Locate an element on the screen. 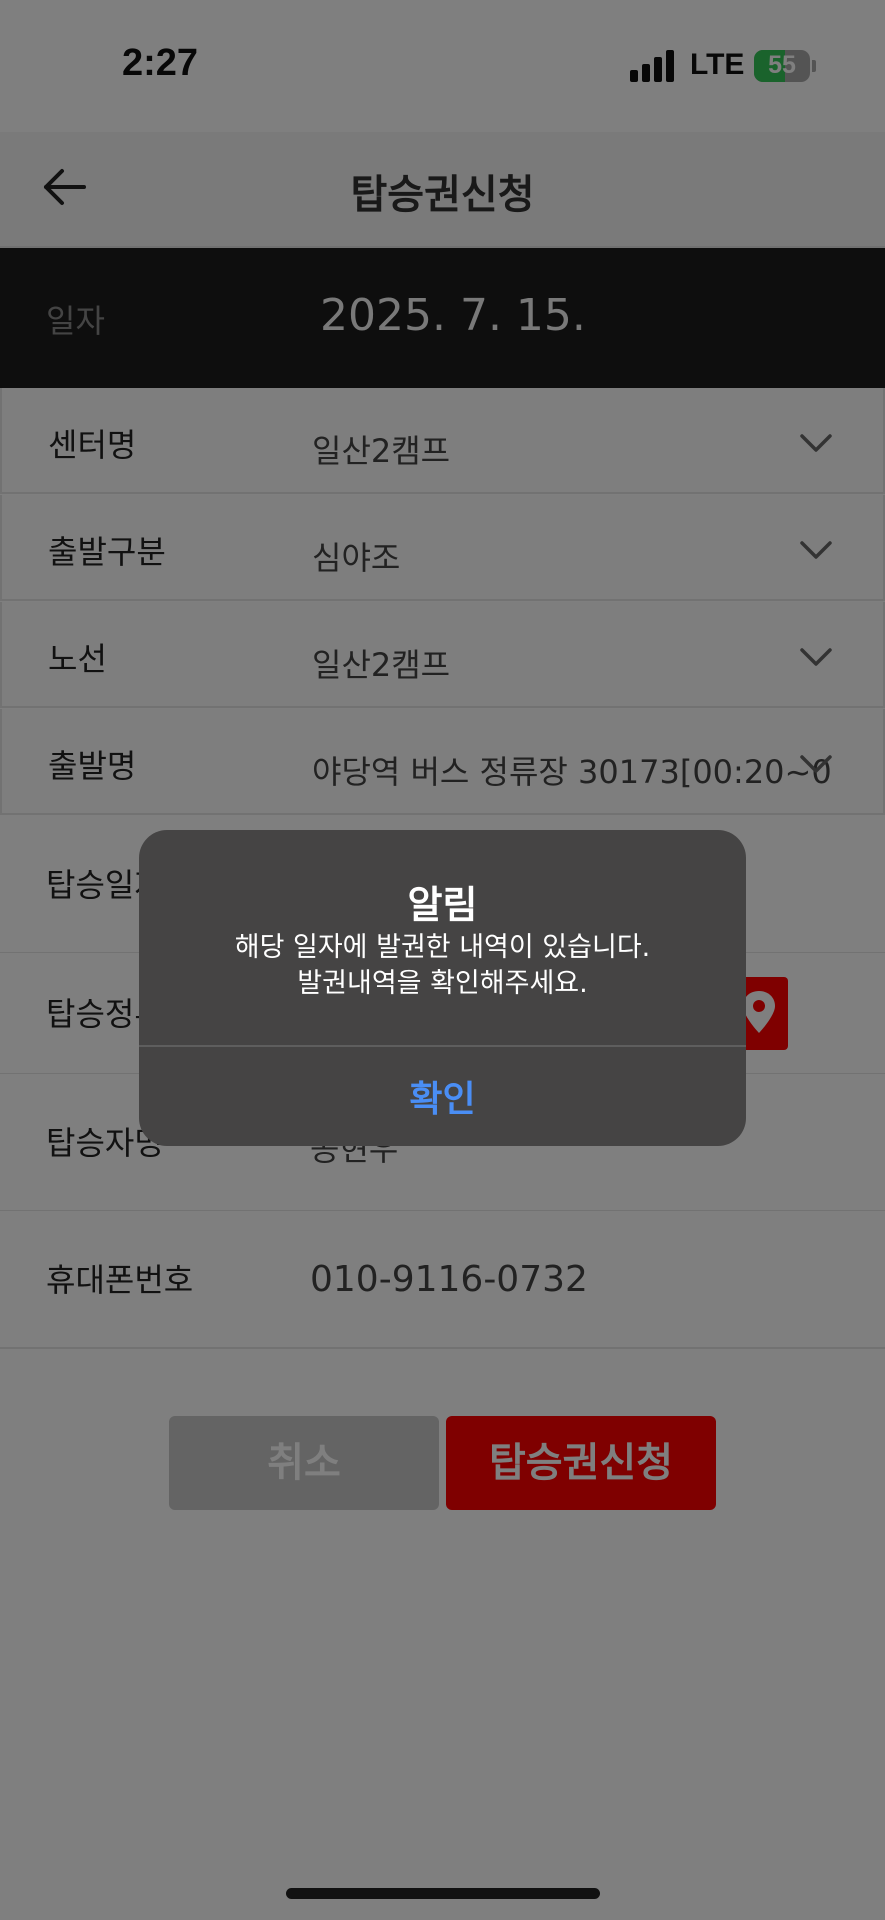  alert-message-line-2: 발권내역을 확인해주세요. is located at coordinates (442, 983).